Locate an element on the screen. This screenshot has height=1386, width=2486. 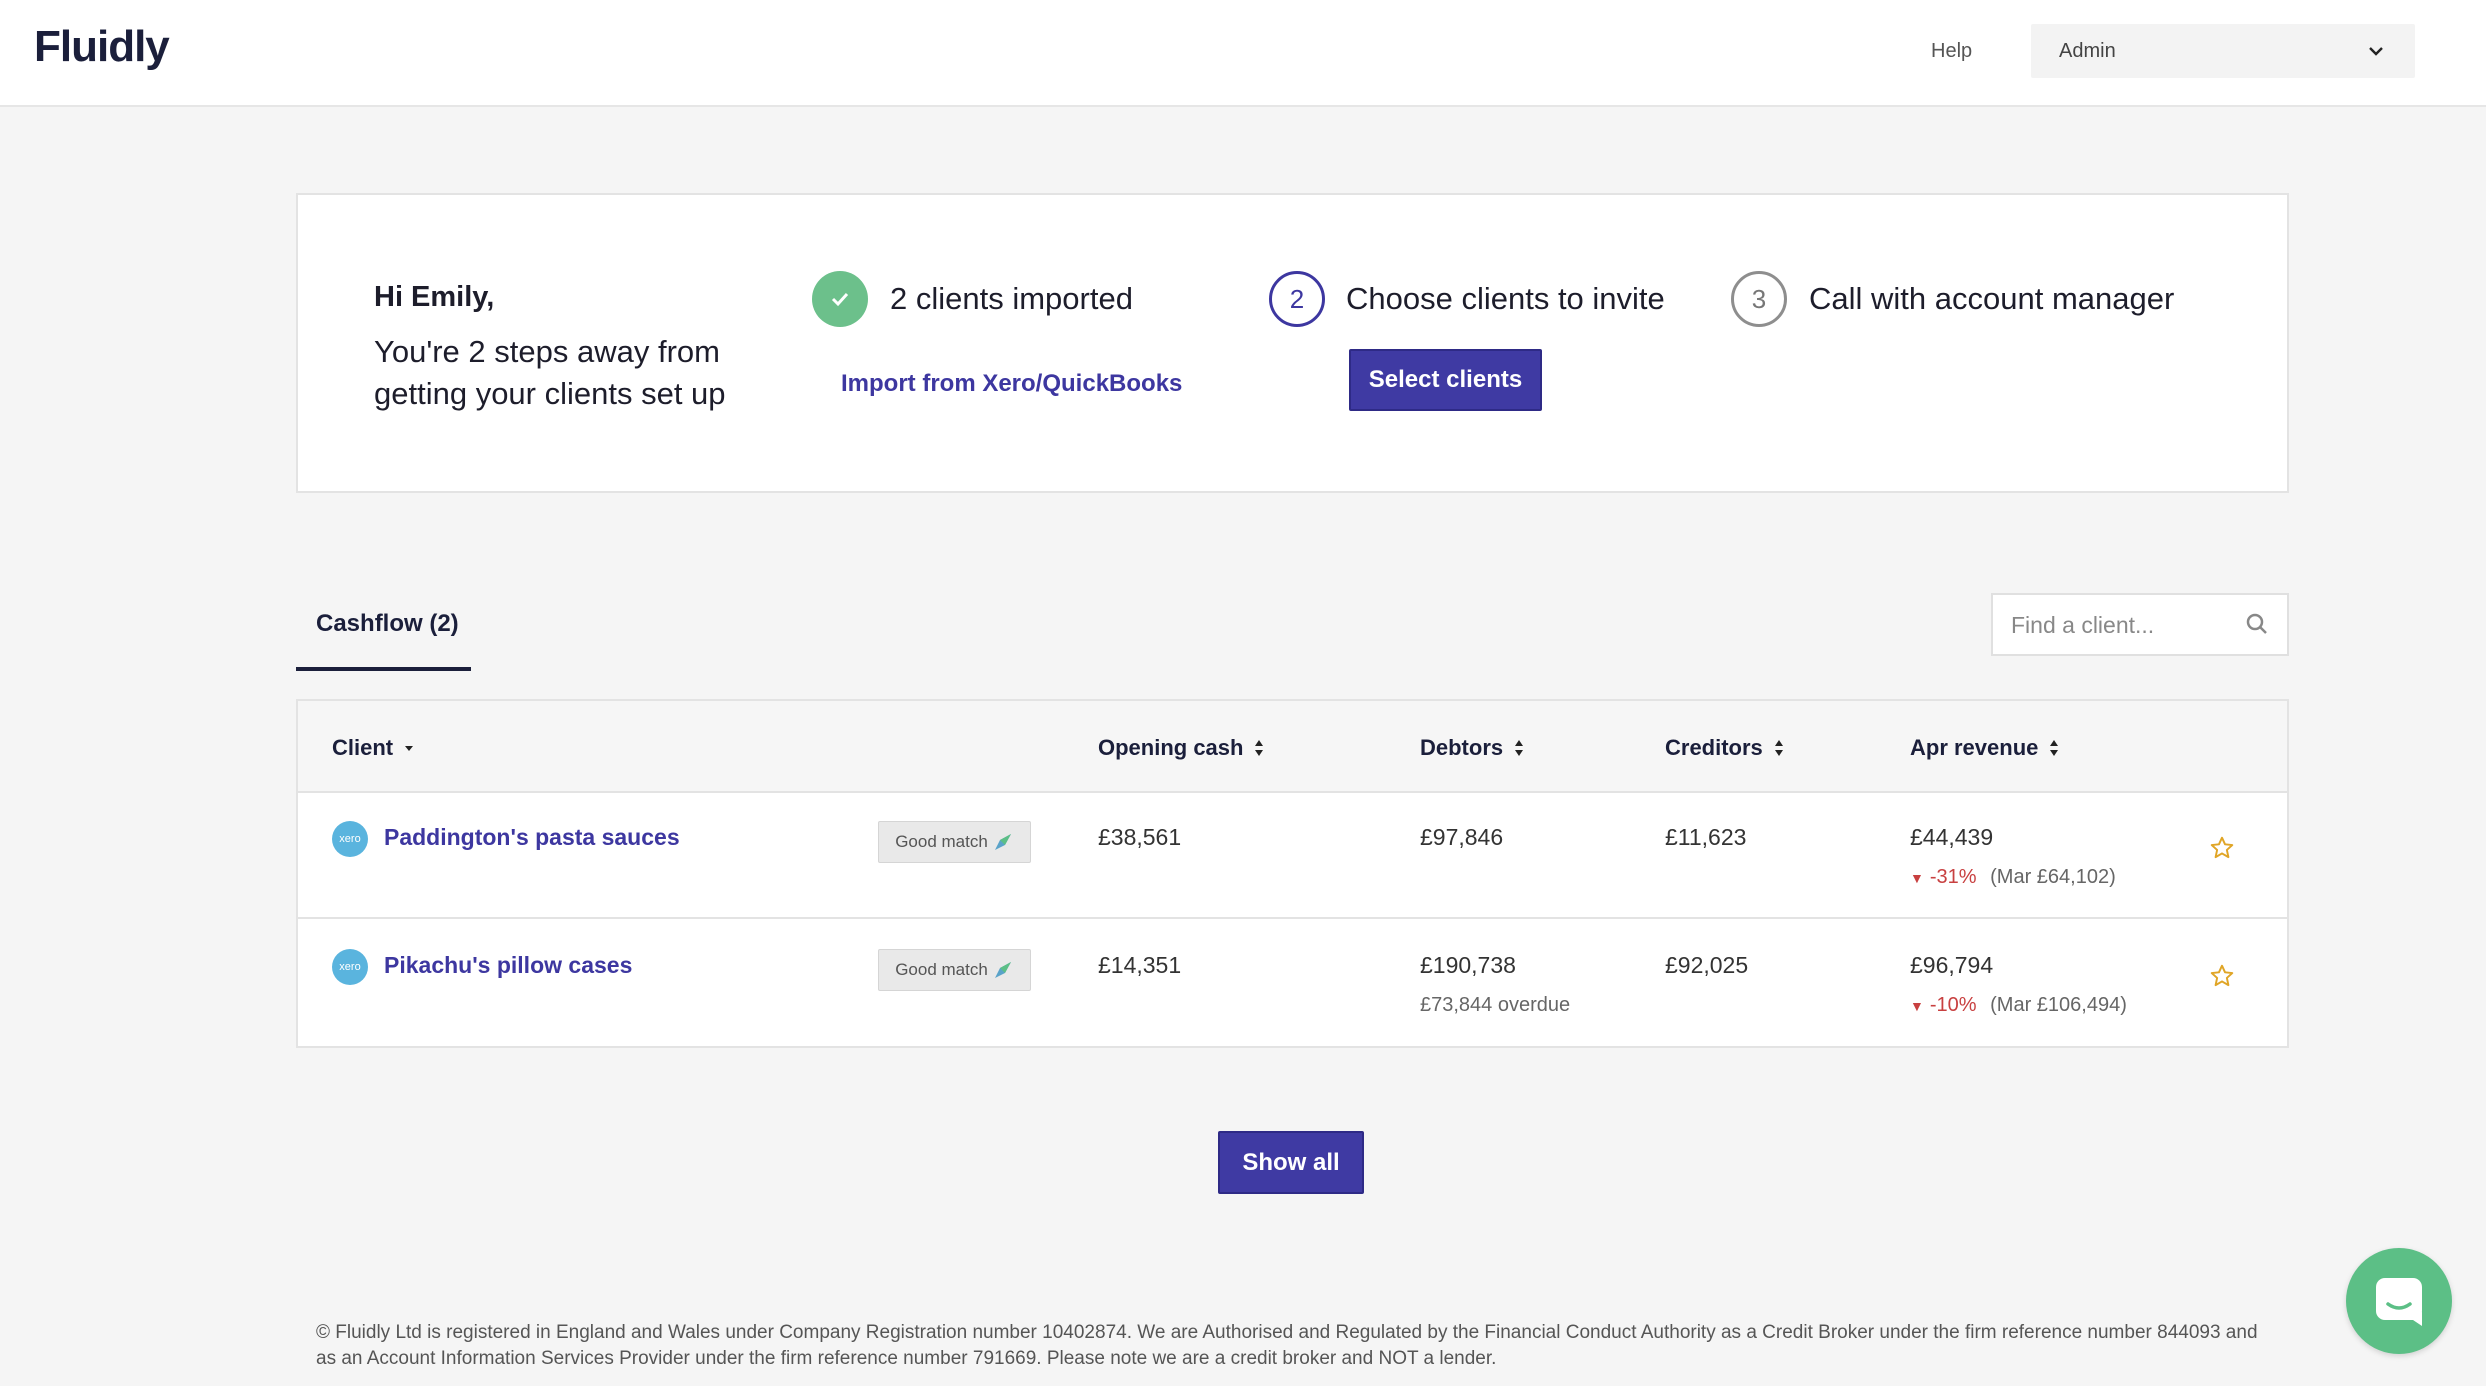
search-input is located at coordinates (2121, 625).